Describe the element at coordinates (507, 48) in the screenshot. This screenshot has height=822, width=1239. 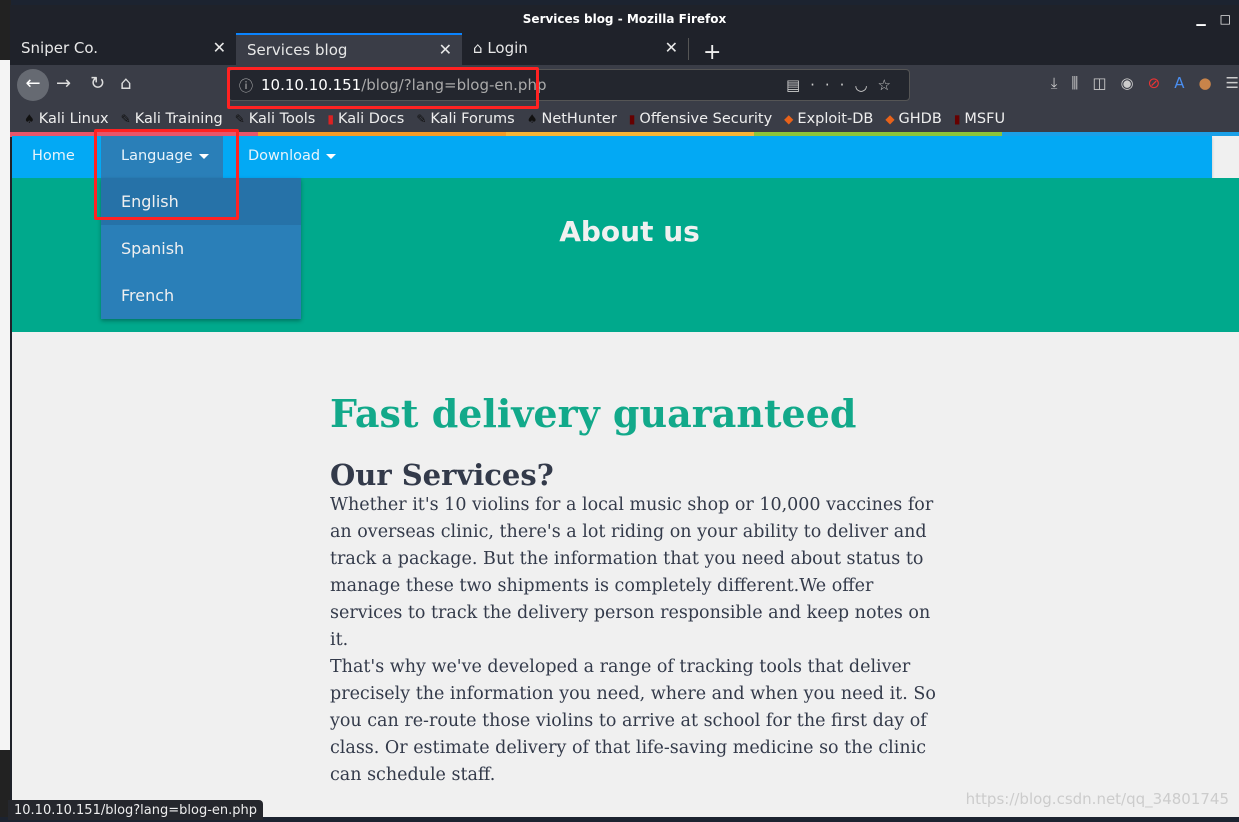
I see `tab-label: Login` at that location.